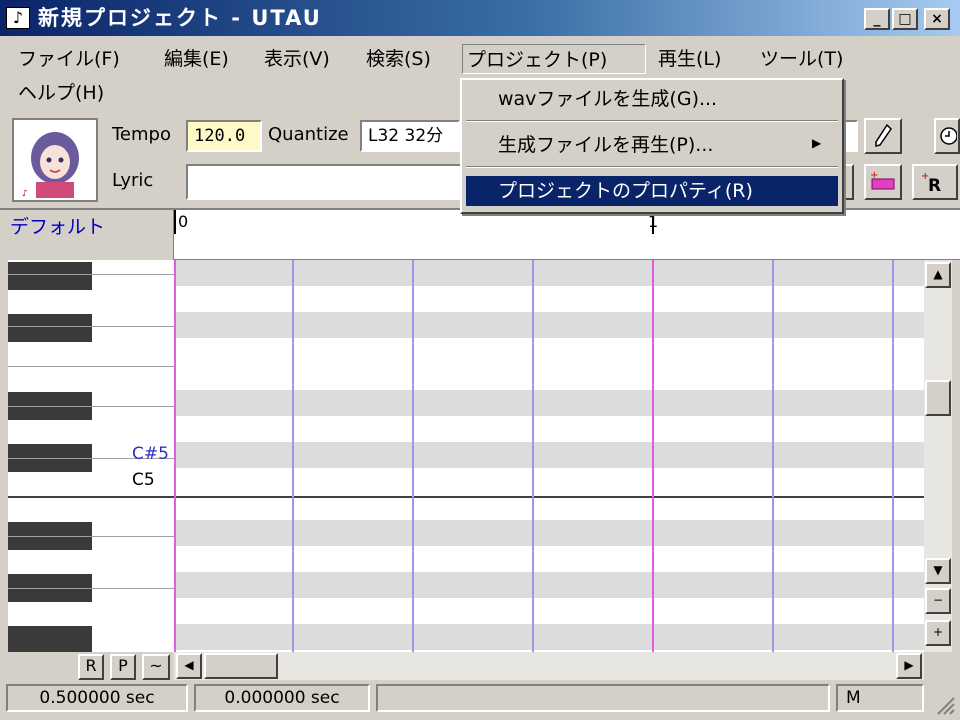 The height and width of the screenshot is (720, 960). Describe the element at coordinates (91, 497) in the screenshot. I see `octave-divider` at that location.